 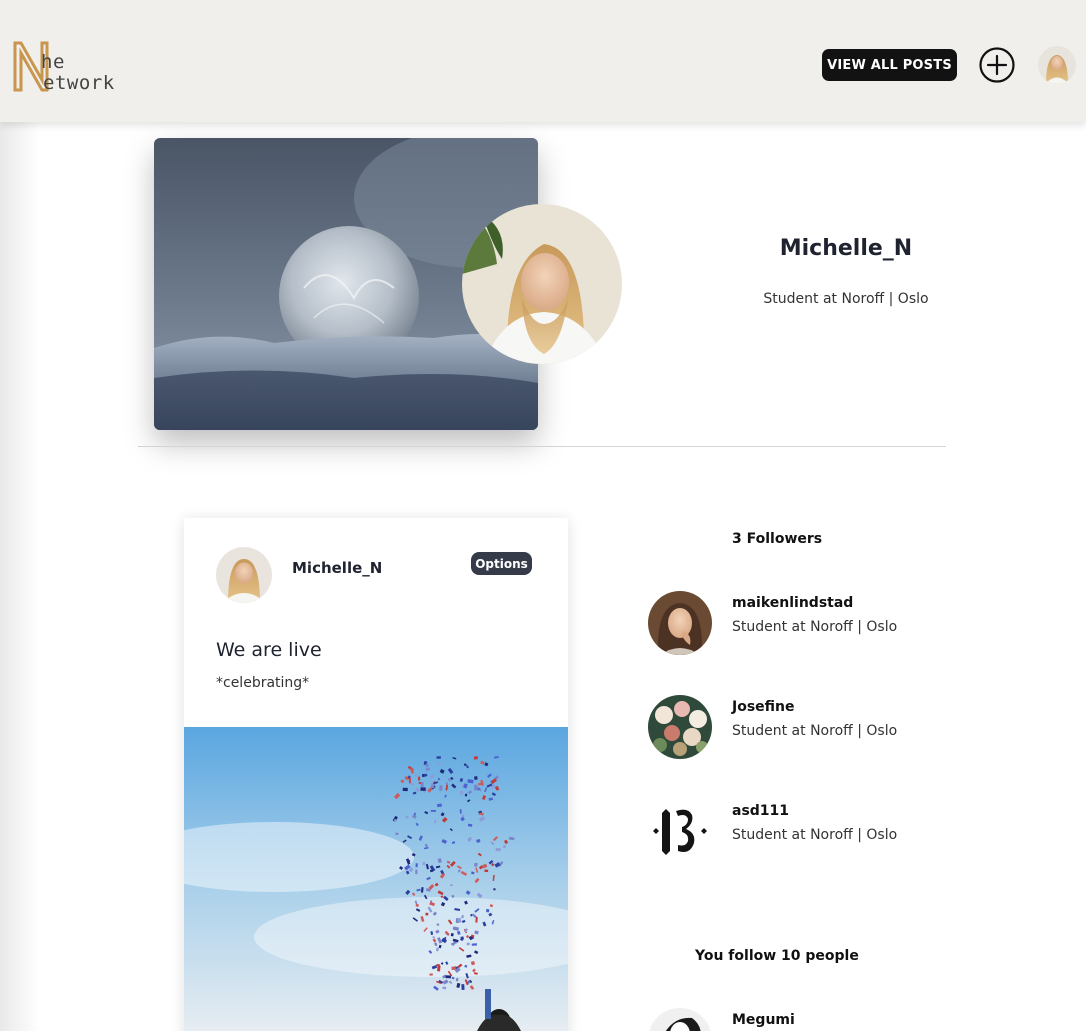 What do you see at coordinates (798, 1019) in the screenshot?
I see `following-item: Megumi` at bounding box center [798, 1019].